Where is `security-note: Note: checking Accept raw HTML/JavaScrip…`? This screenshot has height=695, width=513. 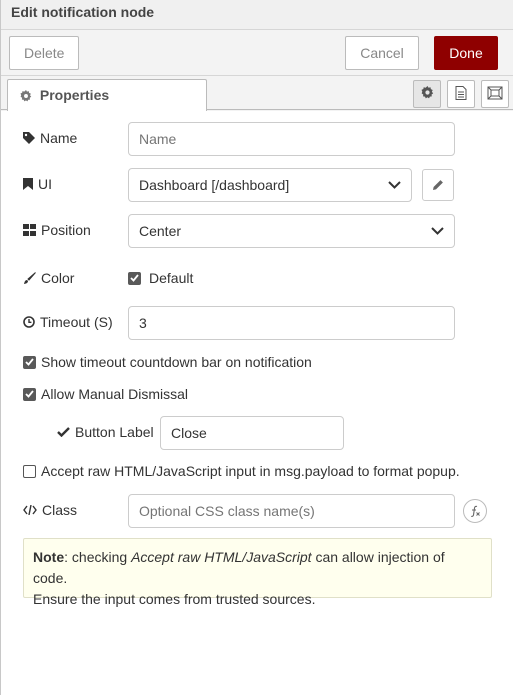
security-note: Note: checking Accept raw HTML/JavaScrip… is located at coordinates (257, 572).